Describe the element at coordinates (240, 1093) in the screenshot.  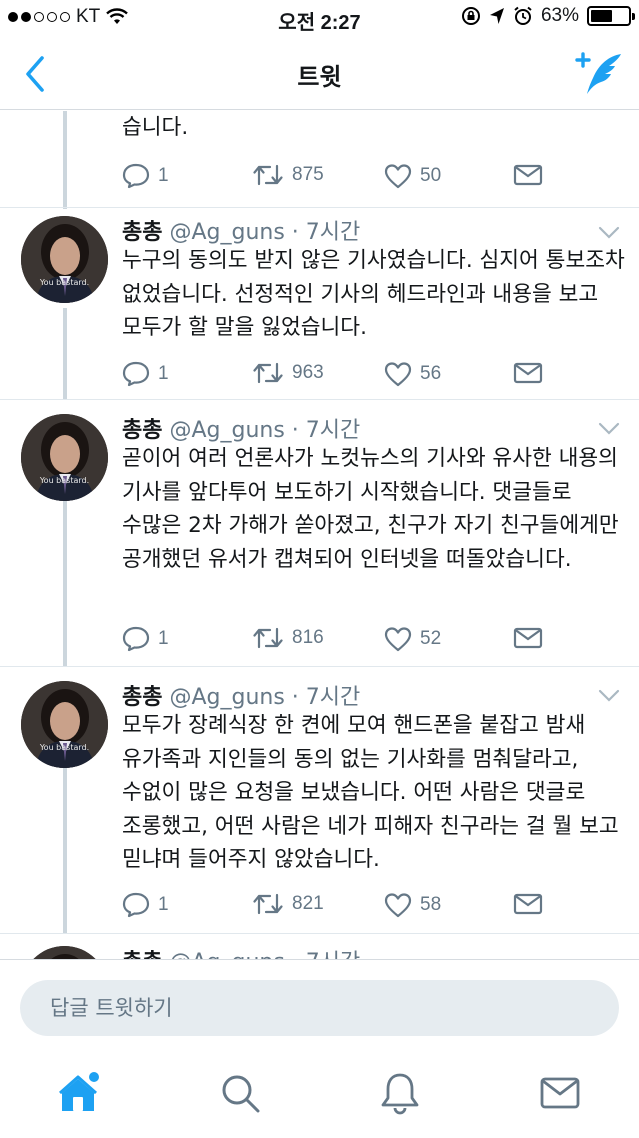
I see `search-icon` at that location.